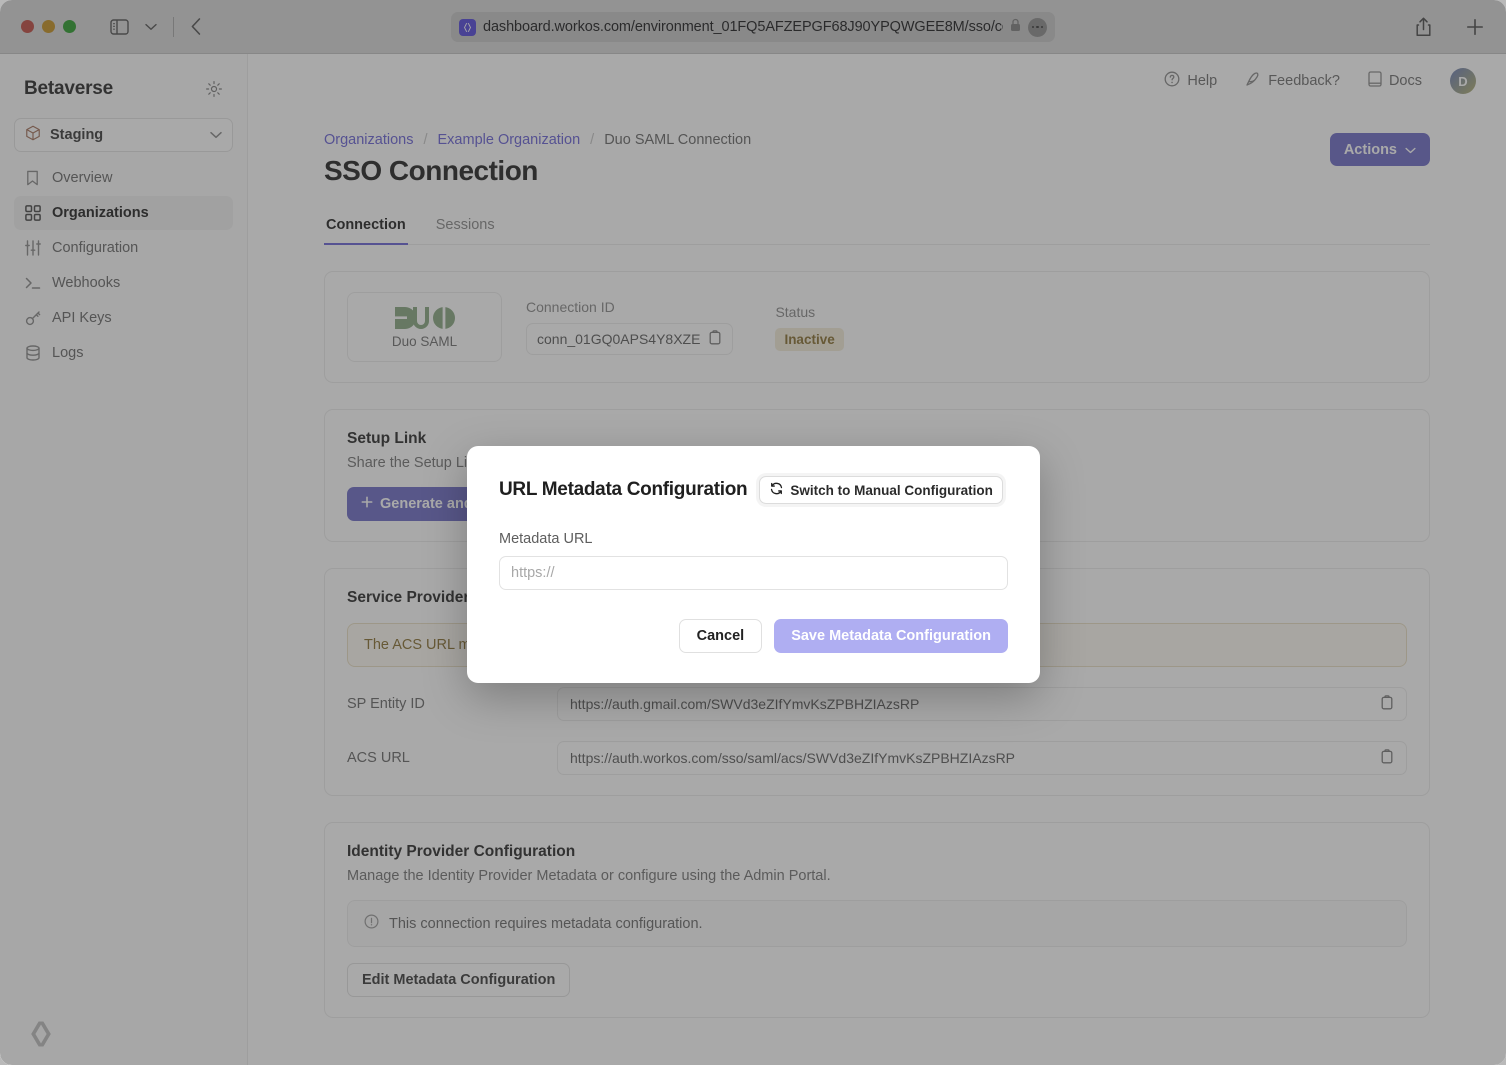 This screenshot has height=1065, width=1506. Describe the element at coordinates (720, 636) in the screenshot. I see `cancel-button: Cancel` at that location.